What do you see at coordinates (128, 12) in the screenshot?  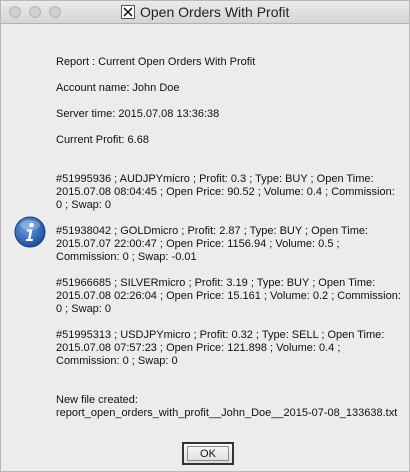 I see `x-window-icon` at bounding box center [128, 12].